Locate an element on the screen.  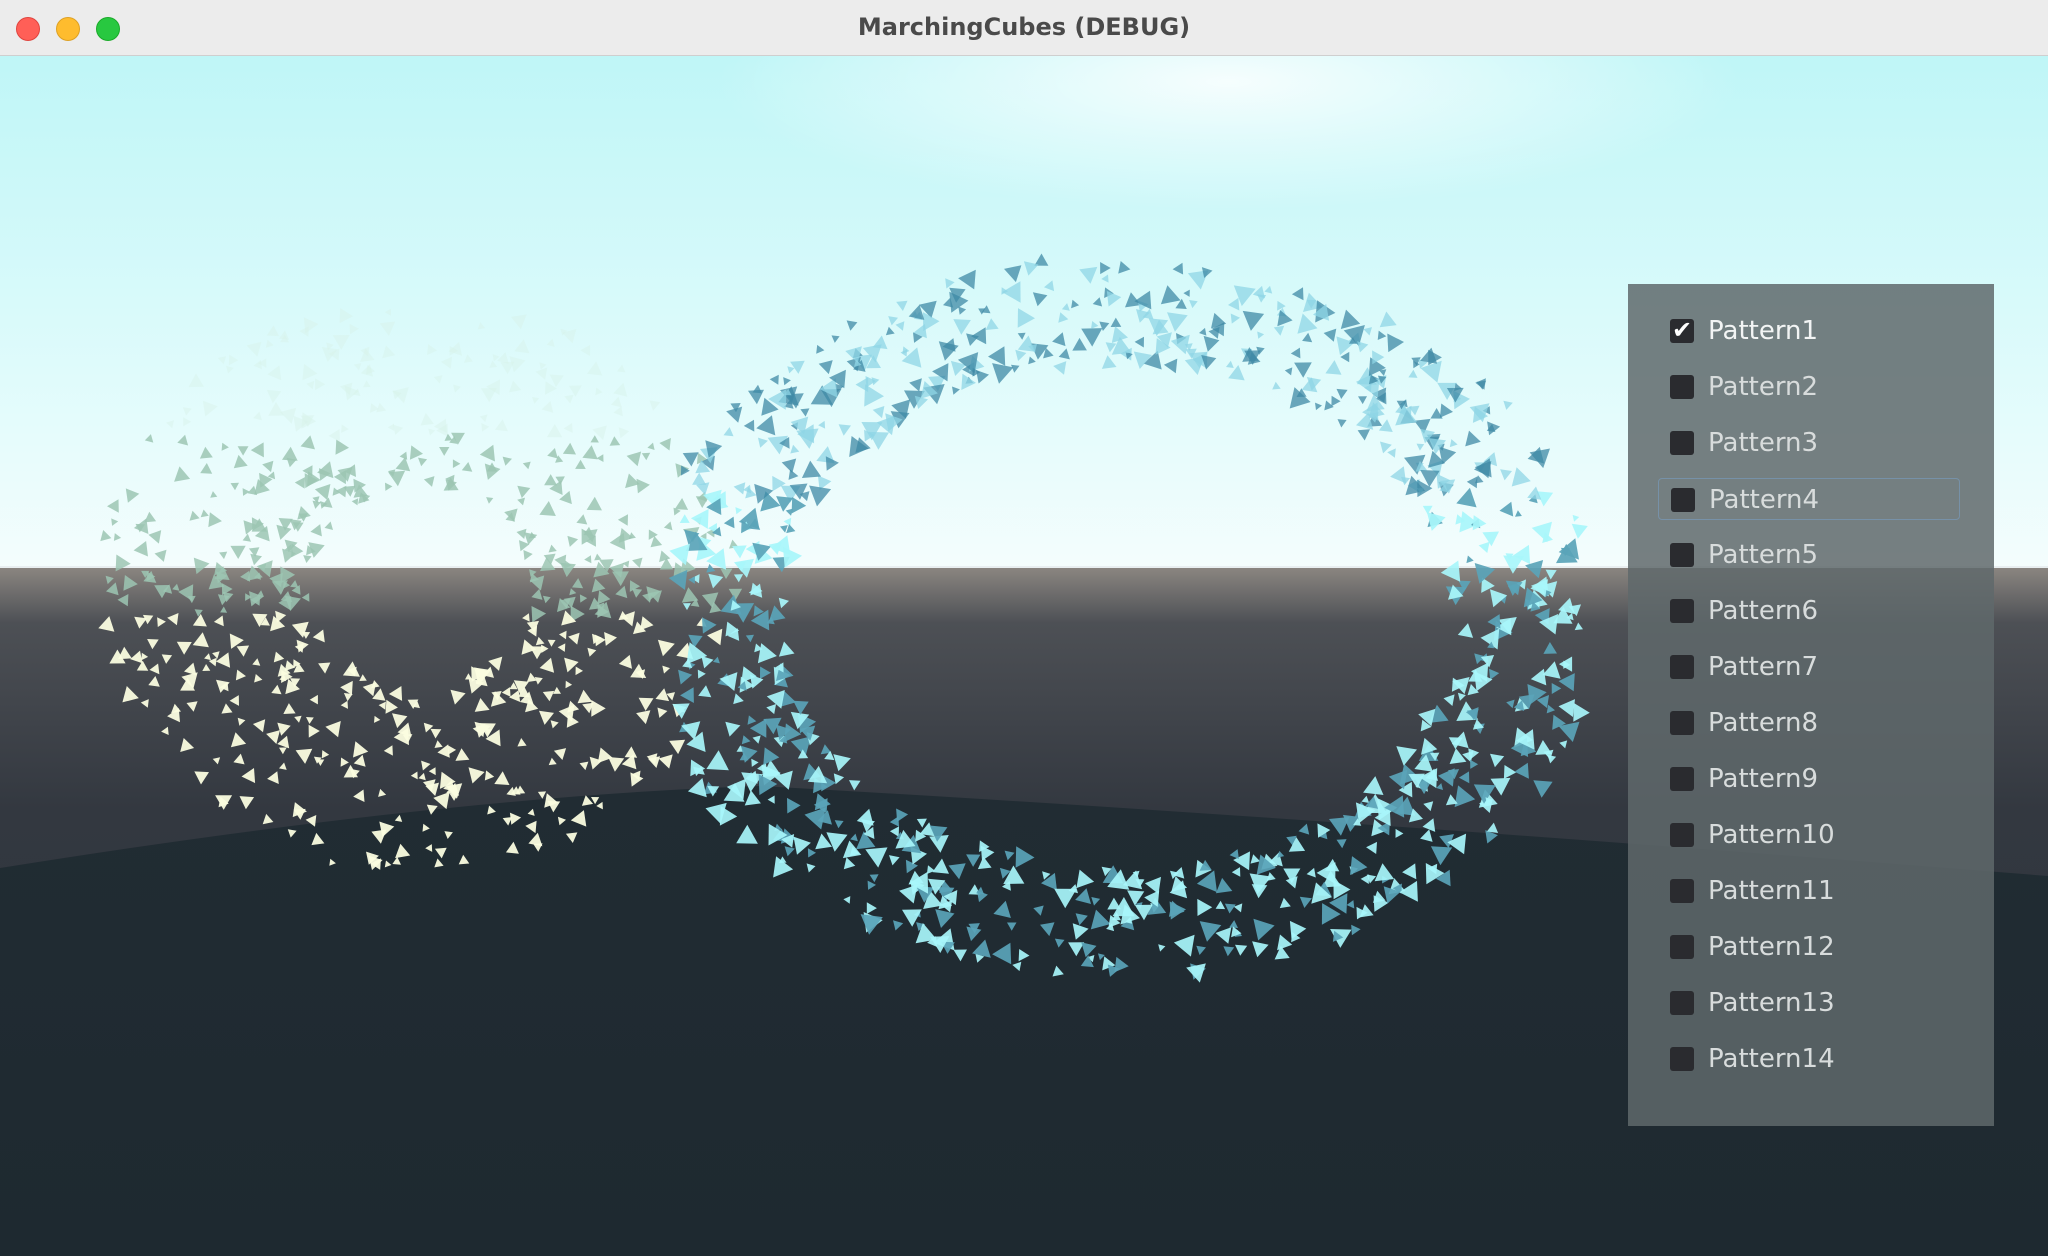
title-bar: MarchingCubes (DEBUG) is located at coordinates (1024, 28).